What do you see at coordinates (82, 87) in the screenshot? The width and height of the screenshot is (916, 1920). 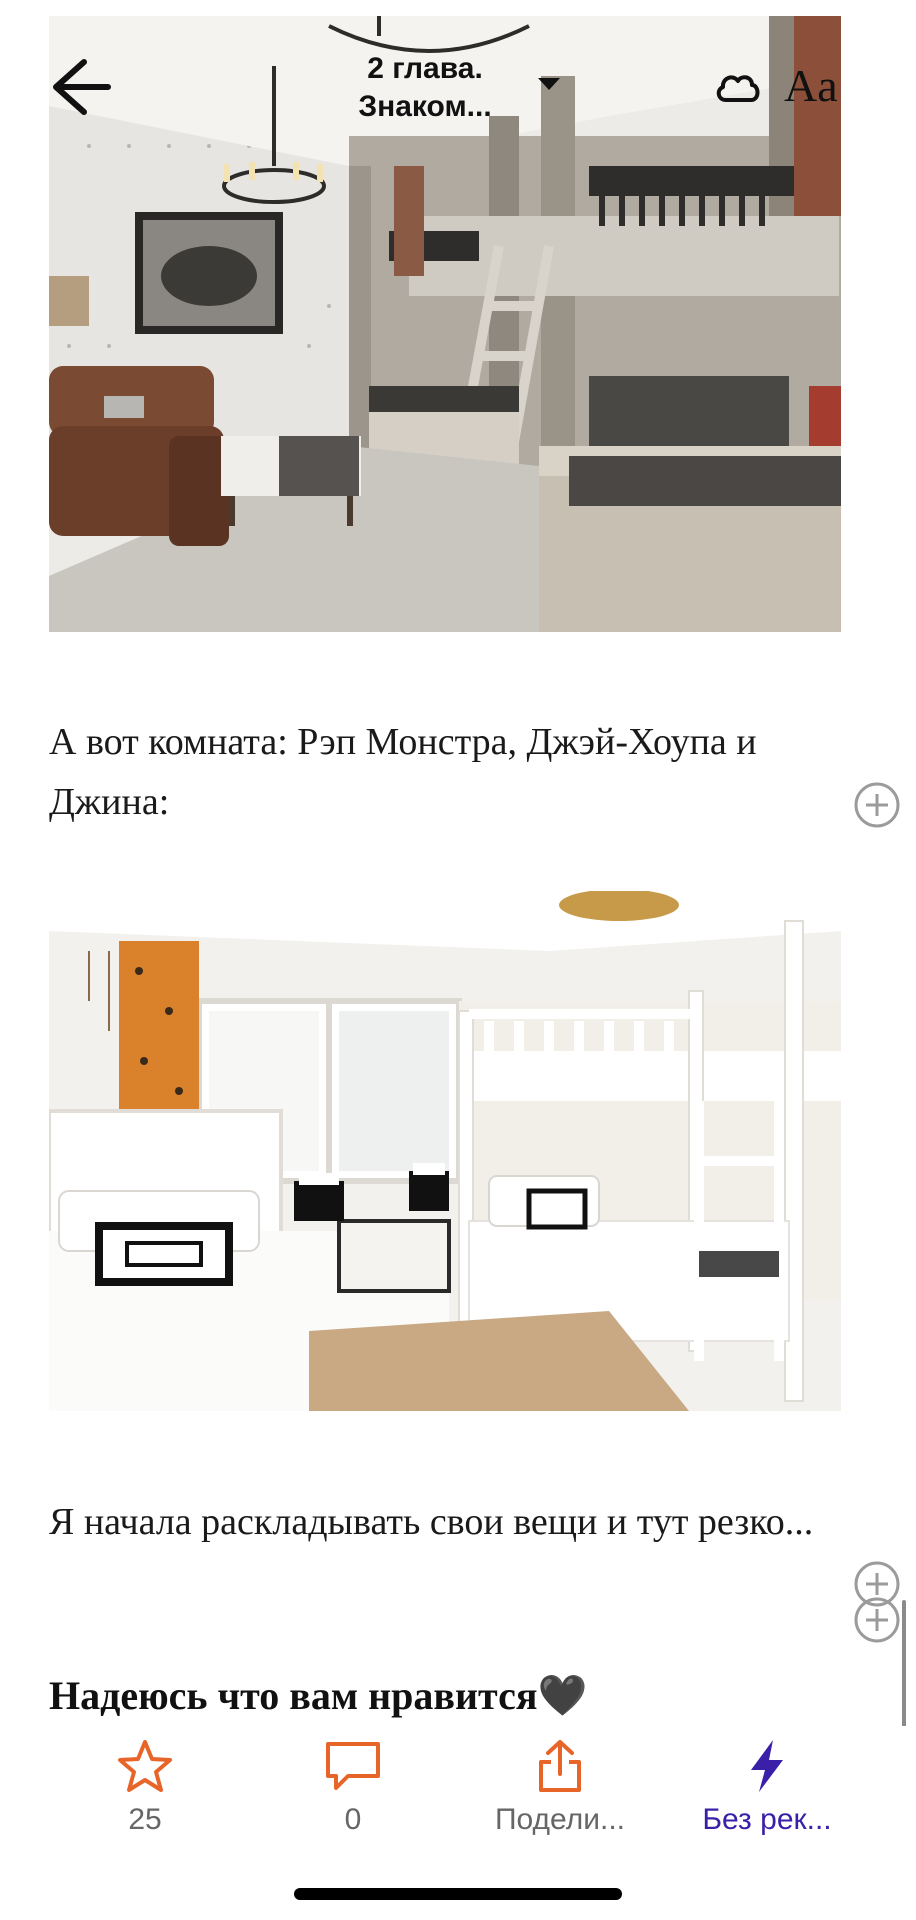 I see `arrow-left-icon` at bounding box center [82, 87].